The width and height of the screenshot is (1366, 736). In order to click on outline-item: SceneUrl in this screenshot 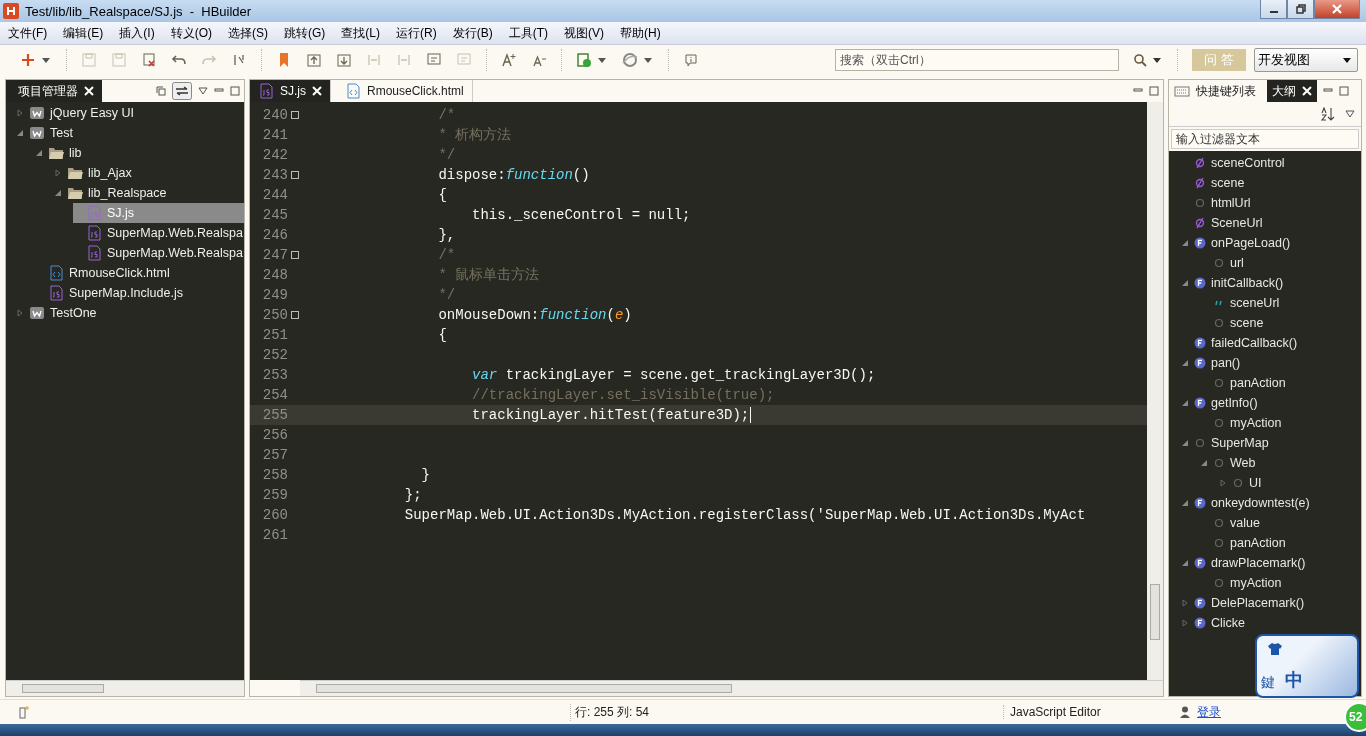, I will do `click(1237, 223)`.